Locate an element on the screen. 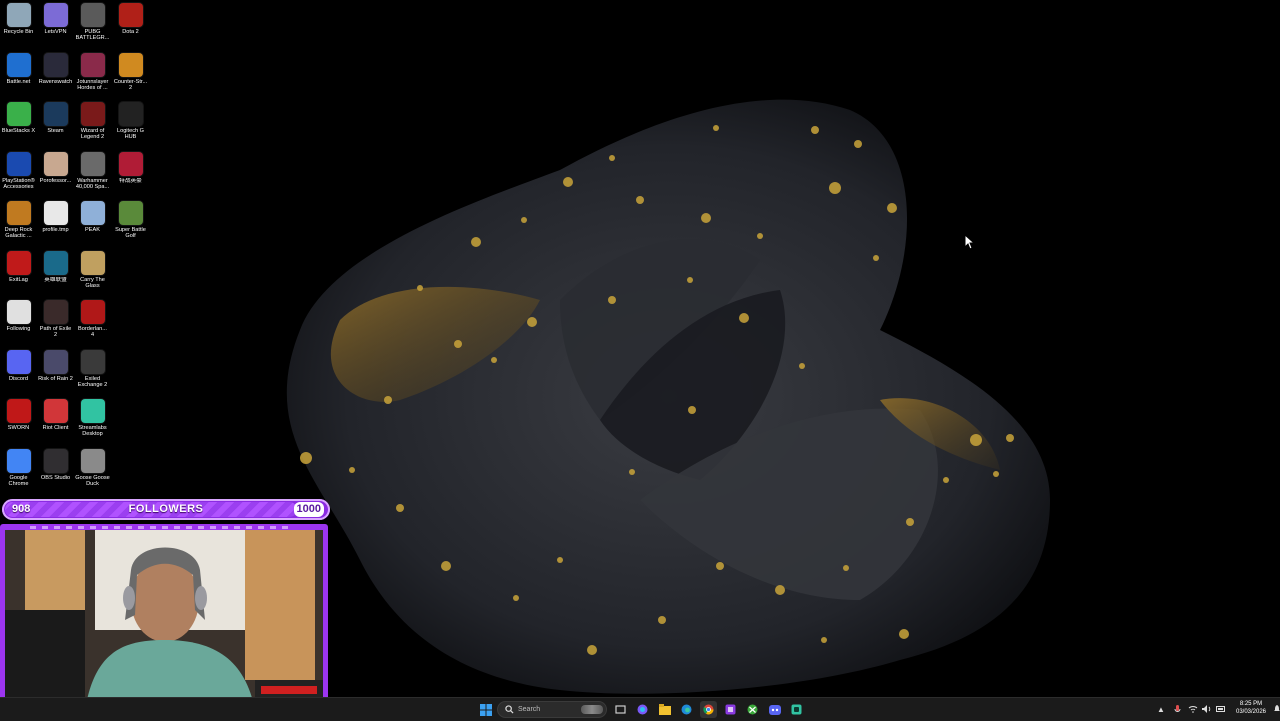 This screenshot has width=1280, height=721. bluestacks-icon is located at coordinates (18, 114).